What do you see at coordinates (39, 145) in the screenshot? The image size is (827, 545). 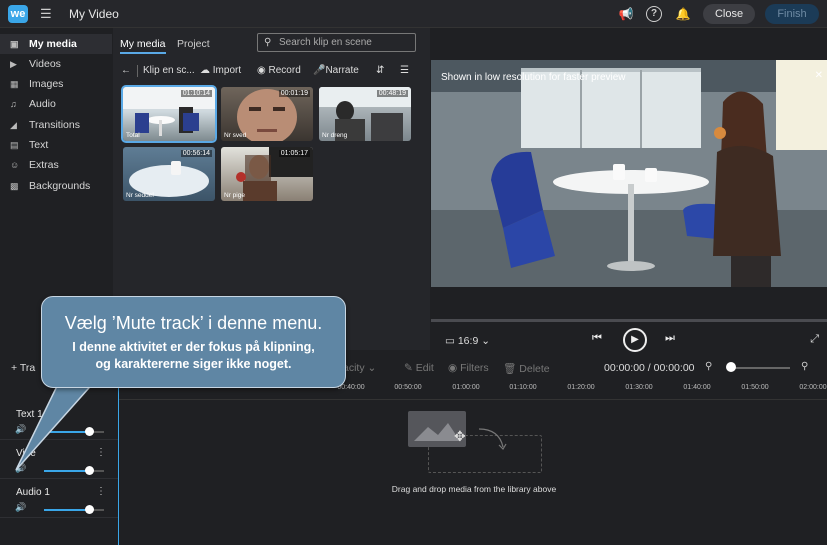 I see `sidebar-item-label: Text` at bounding box center [39, 145].